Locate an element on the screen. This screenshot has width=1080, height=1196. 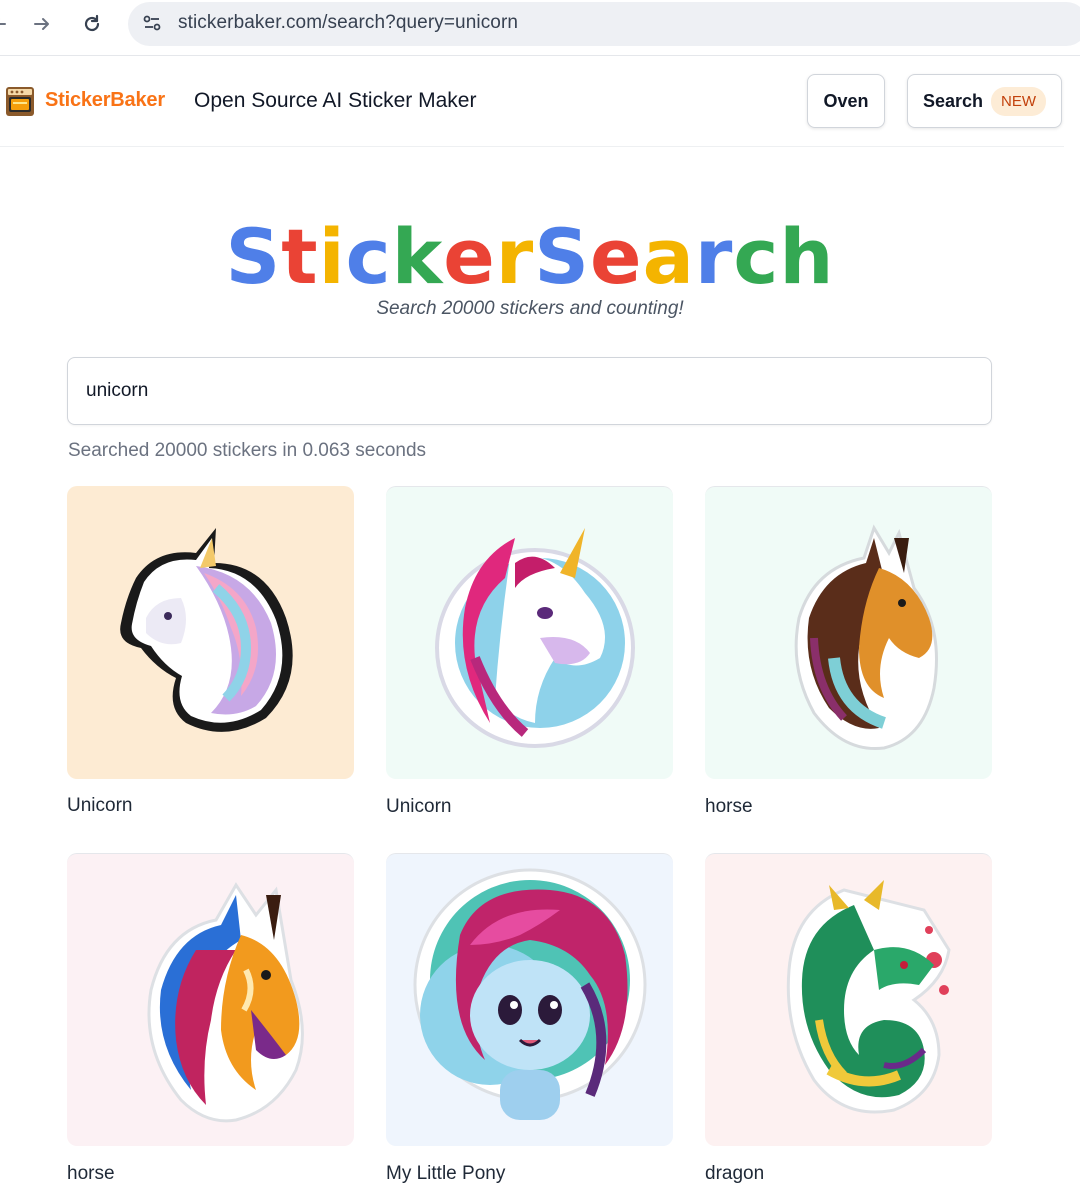
title-letter: k is located at coordinates (417, 256).